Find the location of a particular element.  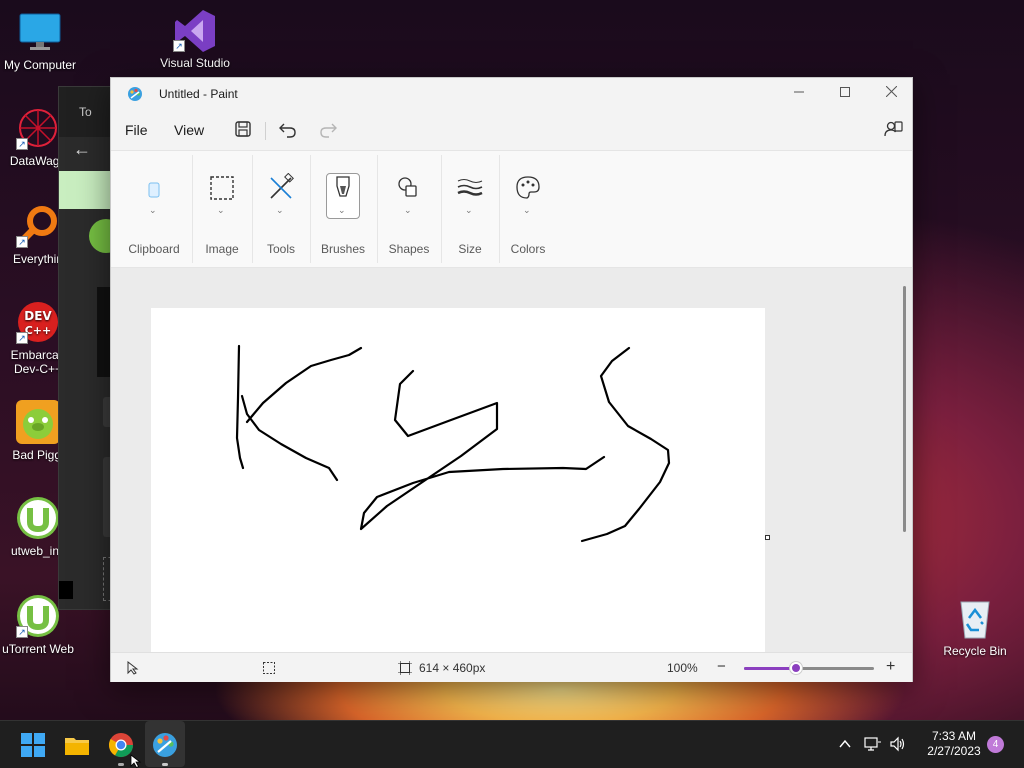

undo-icon is located at coordinates (288, 129).